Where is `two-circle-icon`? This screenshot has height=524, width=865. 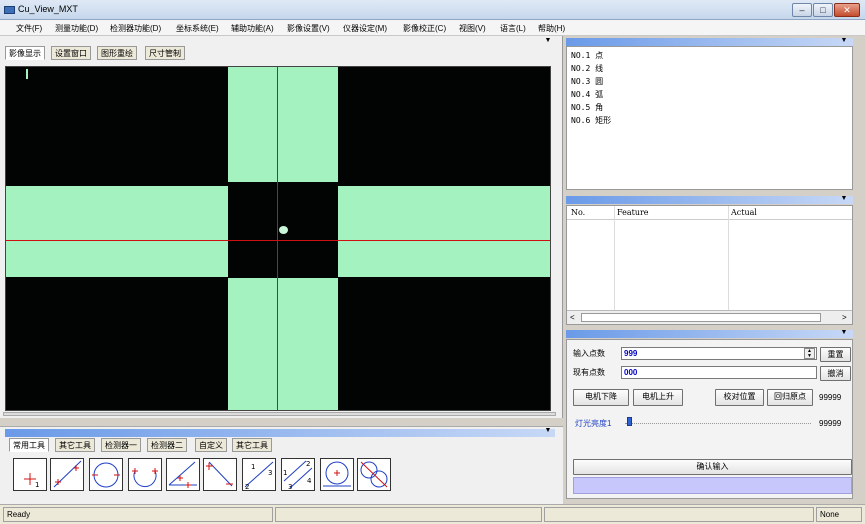
two-circle-icon is located at coordinates (374, 474).